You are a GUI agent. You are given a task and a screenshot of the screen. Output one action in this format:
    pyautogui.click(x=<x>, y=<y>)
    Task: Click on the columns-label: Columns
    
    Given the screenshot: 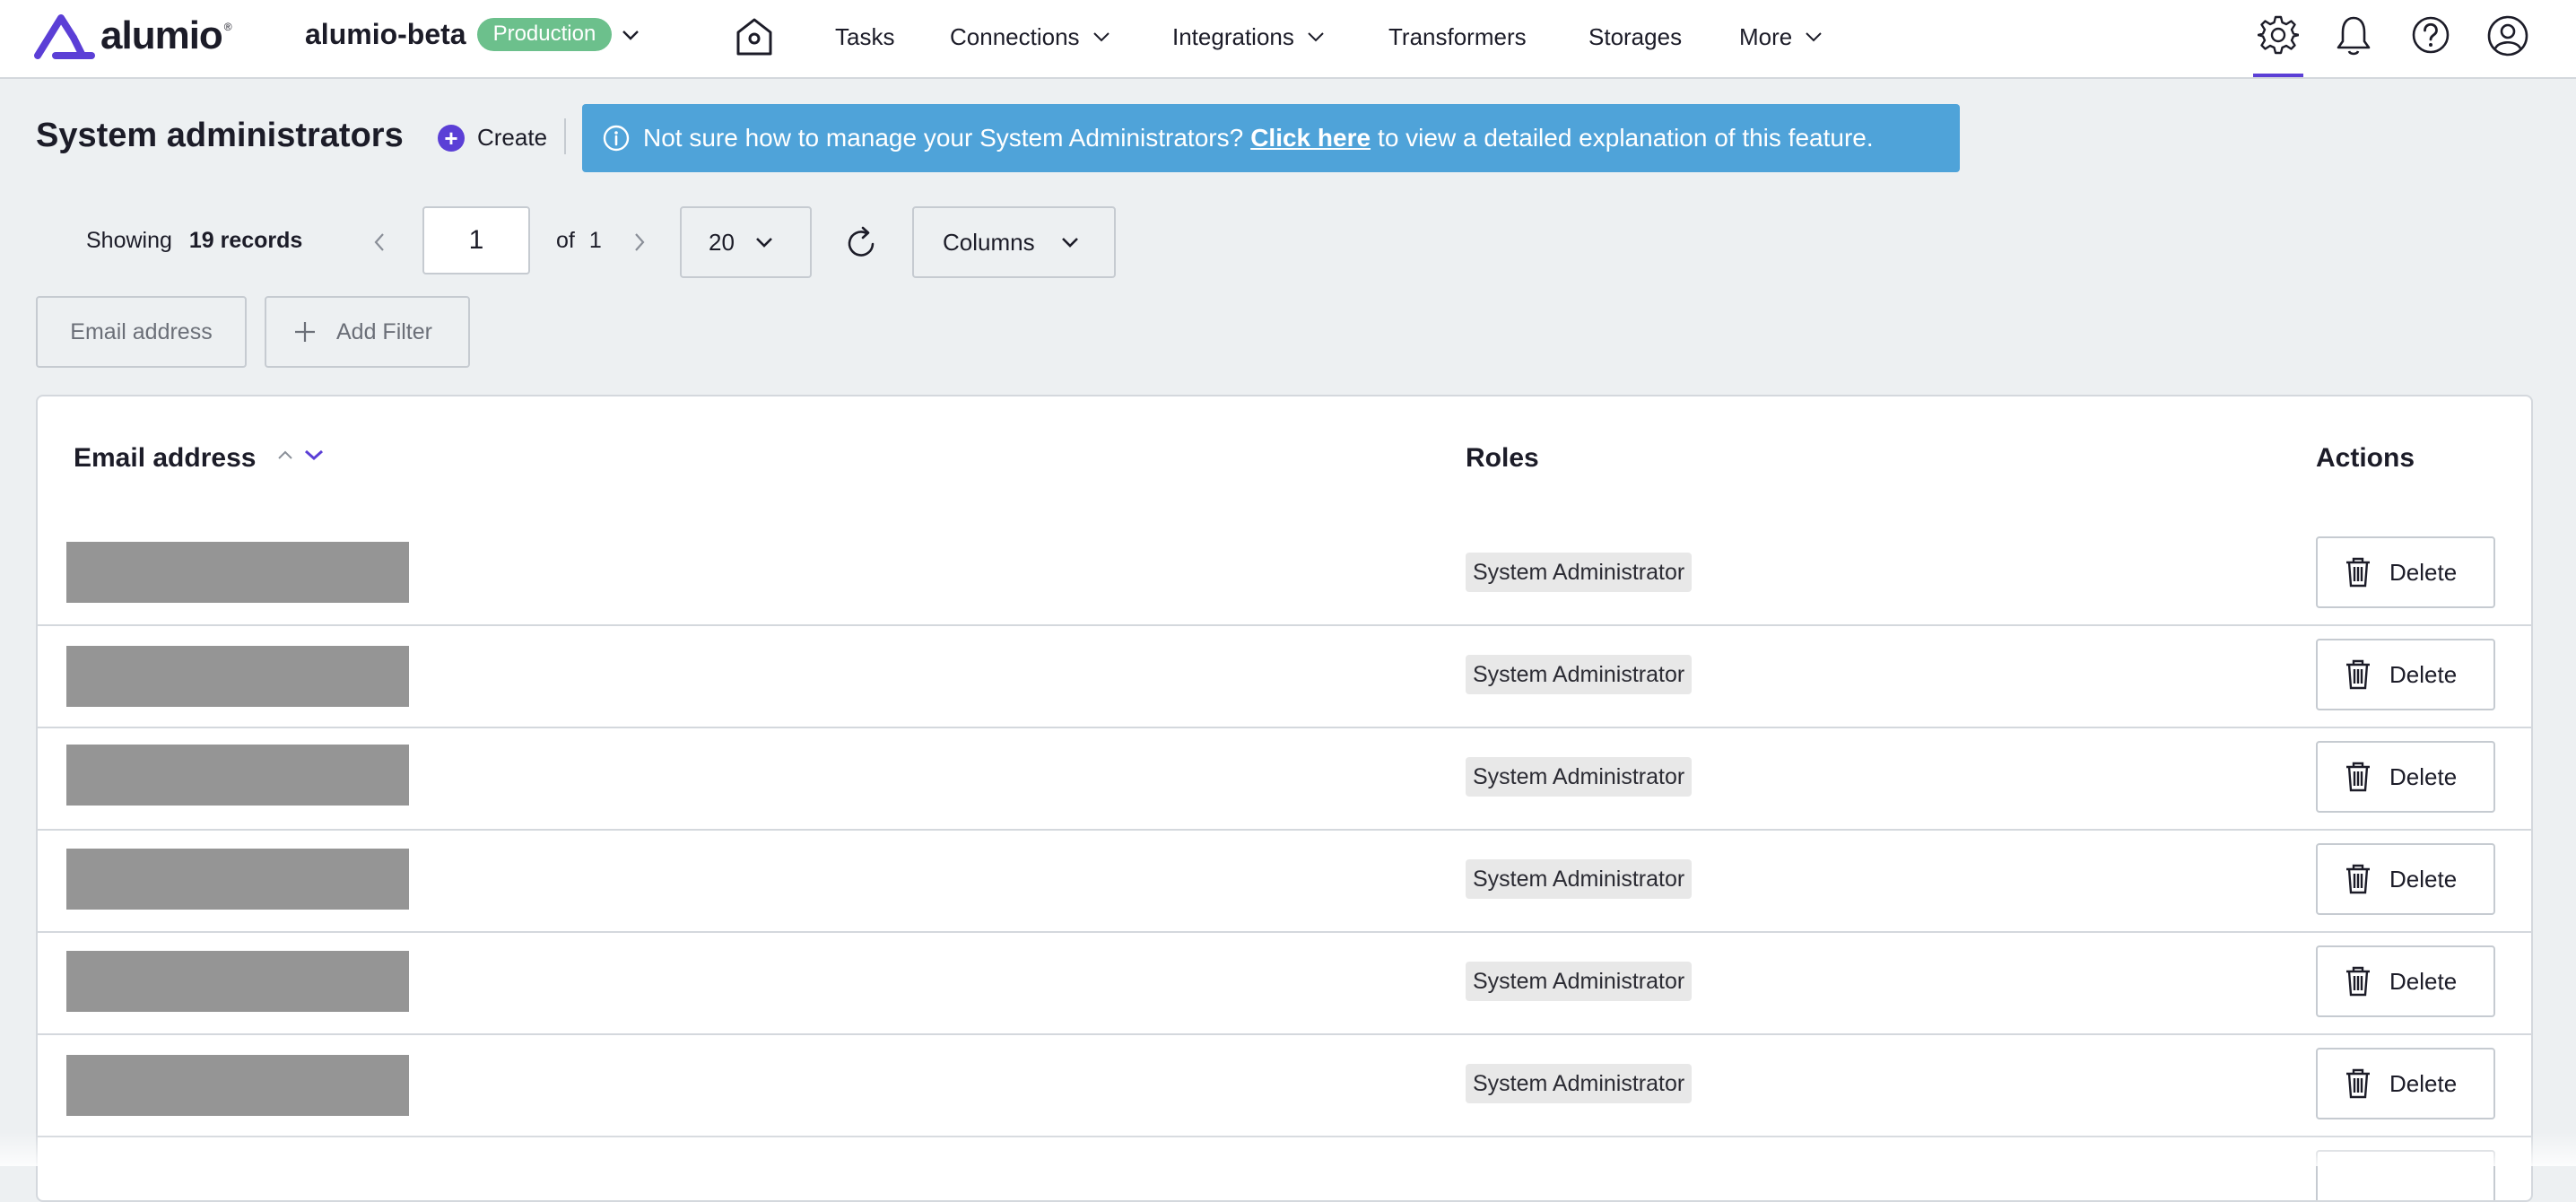 What is the action you would take?
    pyautogui.click(x=989, y=242)
    